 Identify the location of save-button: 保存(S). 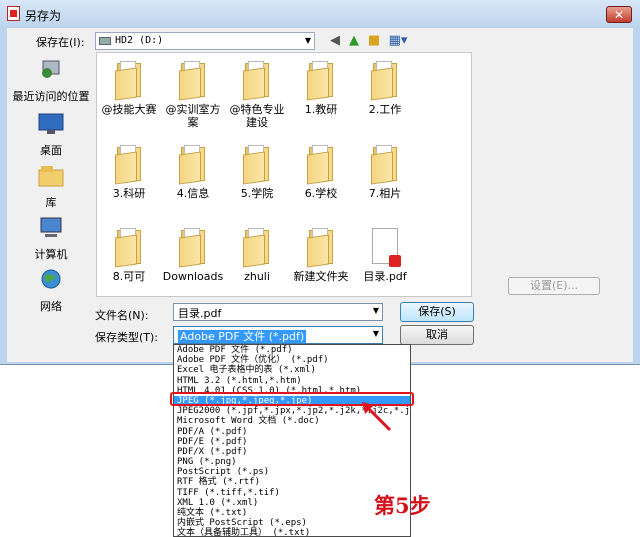
(437, 312).